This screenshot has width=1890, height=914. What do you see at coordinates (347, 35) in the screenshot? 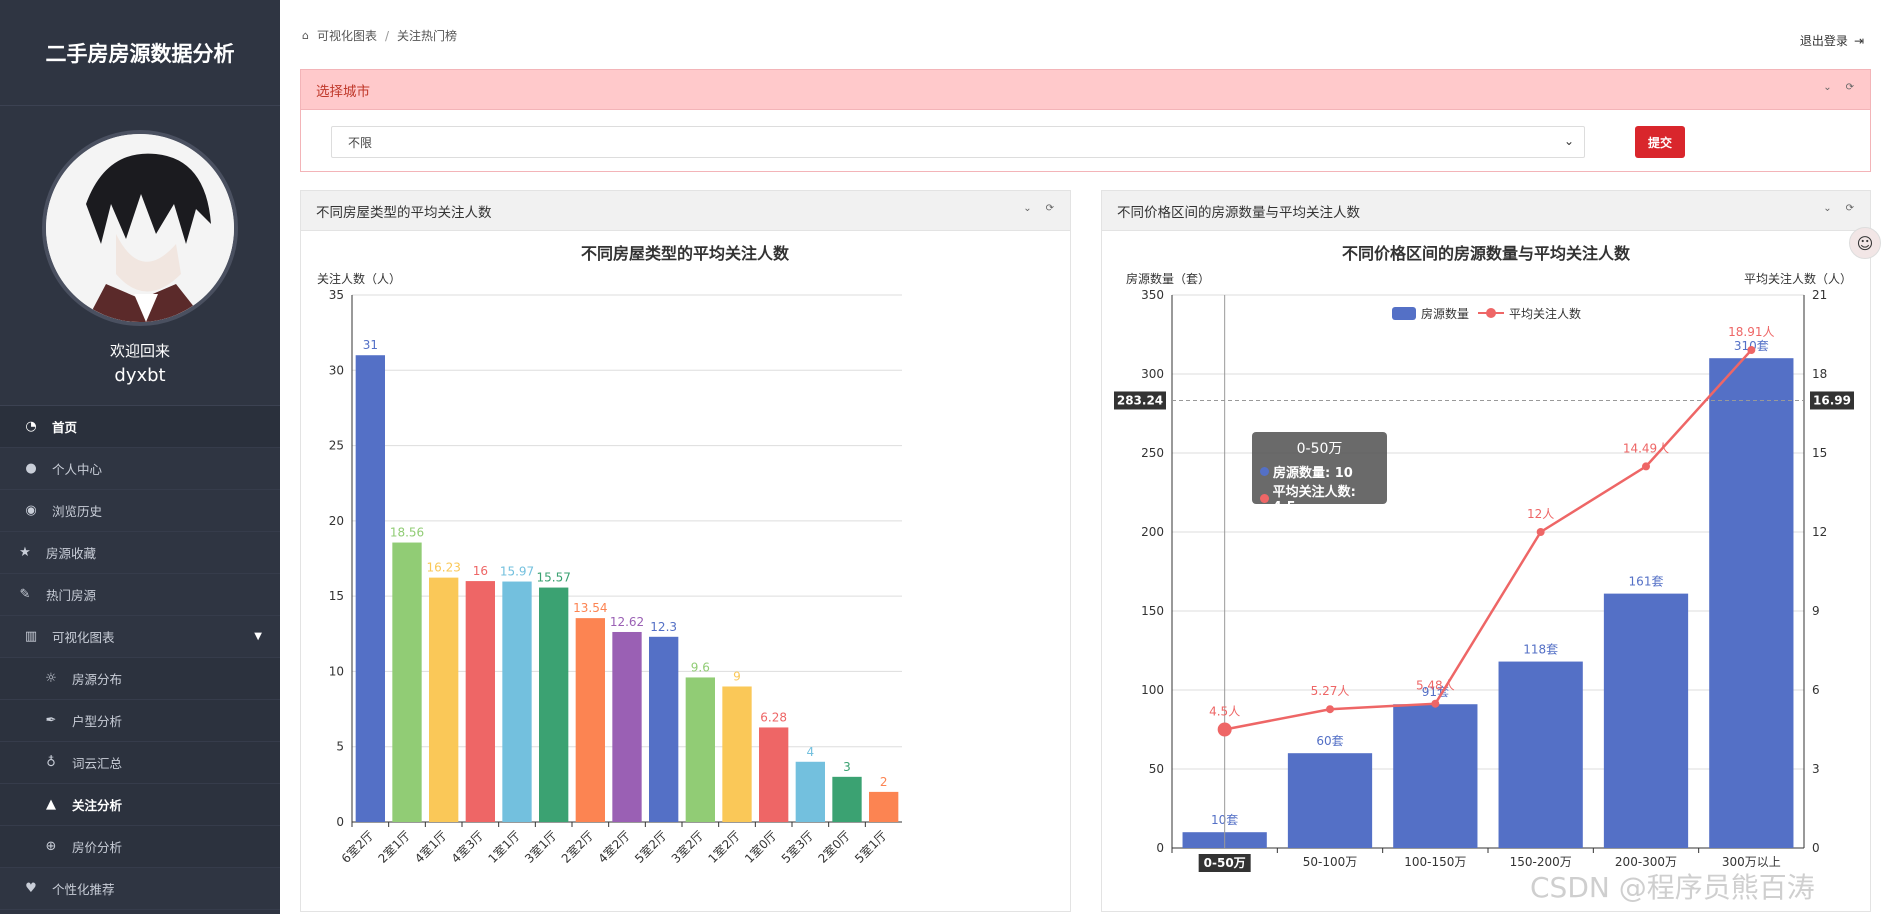
I see `breadcrumb-item: 可视化图表` at bounding box center [347, 35].